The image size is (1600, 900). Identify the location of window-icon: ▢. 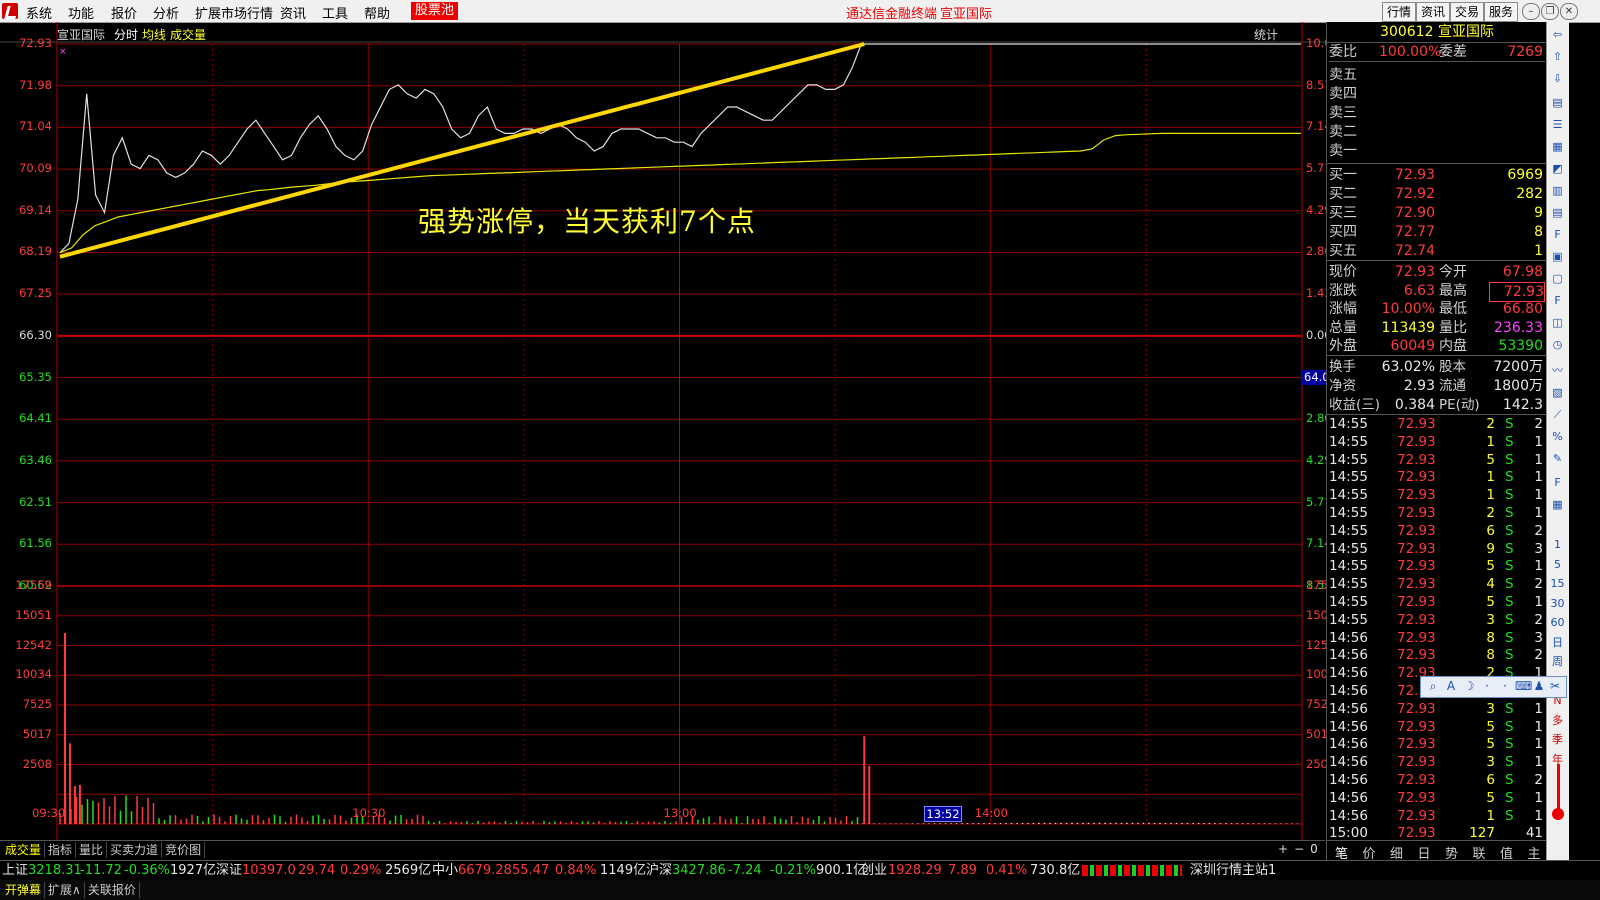
(1557, 278).